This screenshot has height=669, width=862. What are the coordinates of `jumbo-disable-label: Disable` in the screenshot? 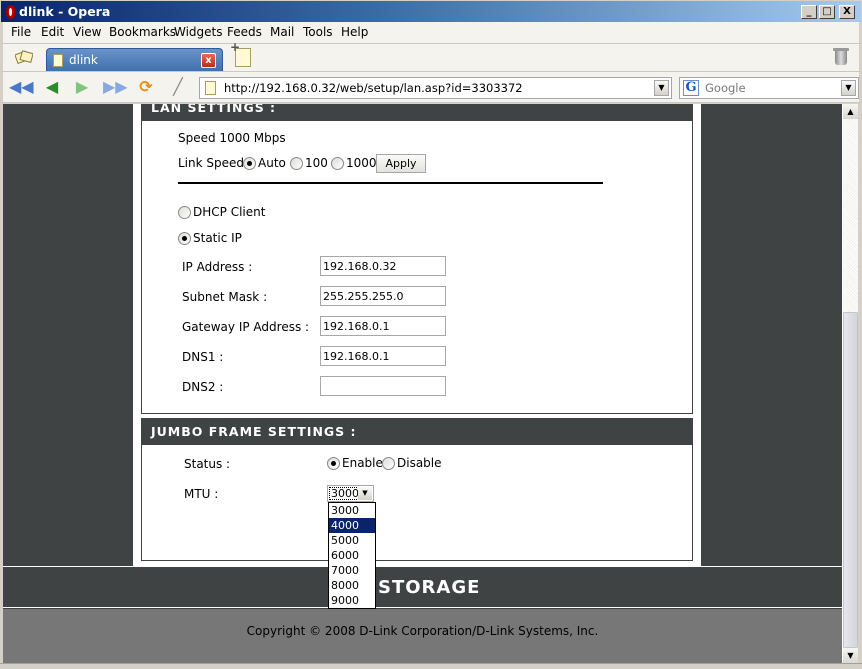 It's located at (419, 463).